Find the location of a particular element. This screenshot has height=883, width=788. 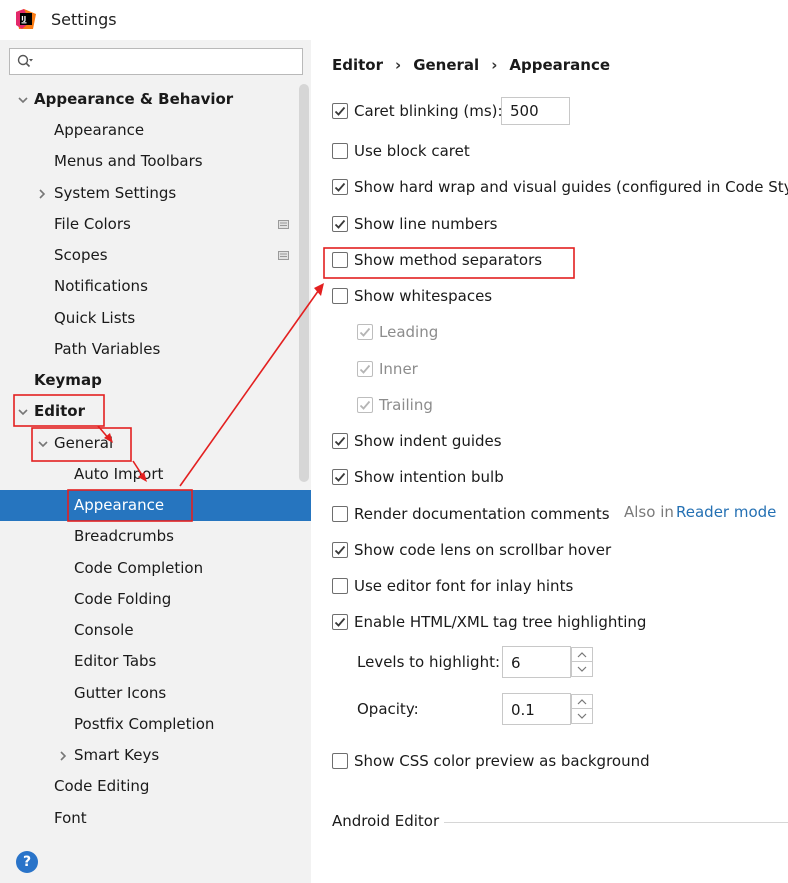

option-label: Show indent guides is located at coordinates (428, 441).